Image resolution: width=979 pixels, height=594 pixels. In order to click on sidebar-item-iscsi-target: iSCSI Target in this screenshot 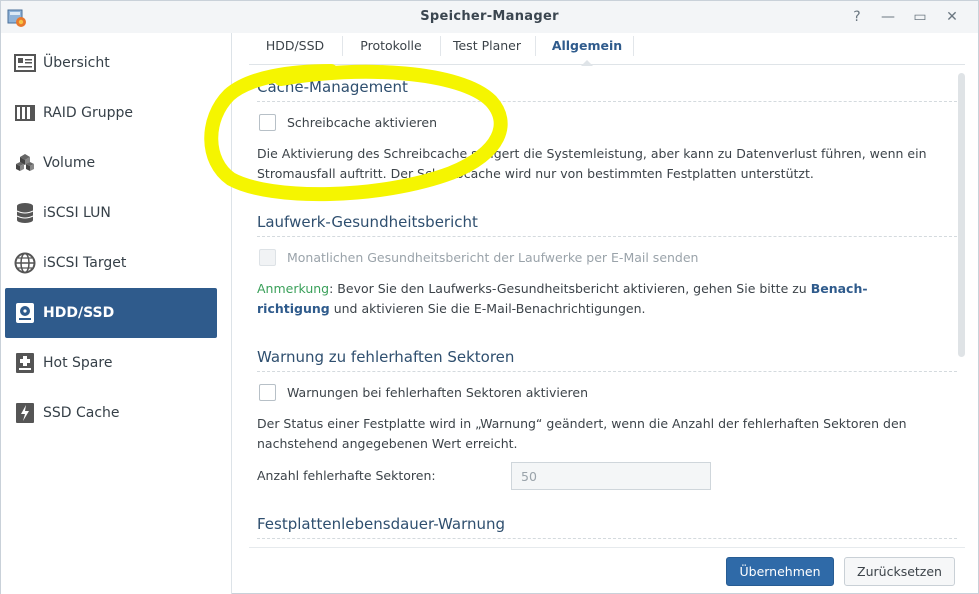, I will do `click(111, 263)`.